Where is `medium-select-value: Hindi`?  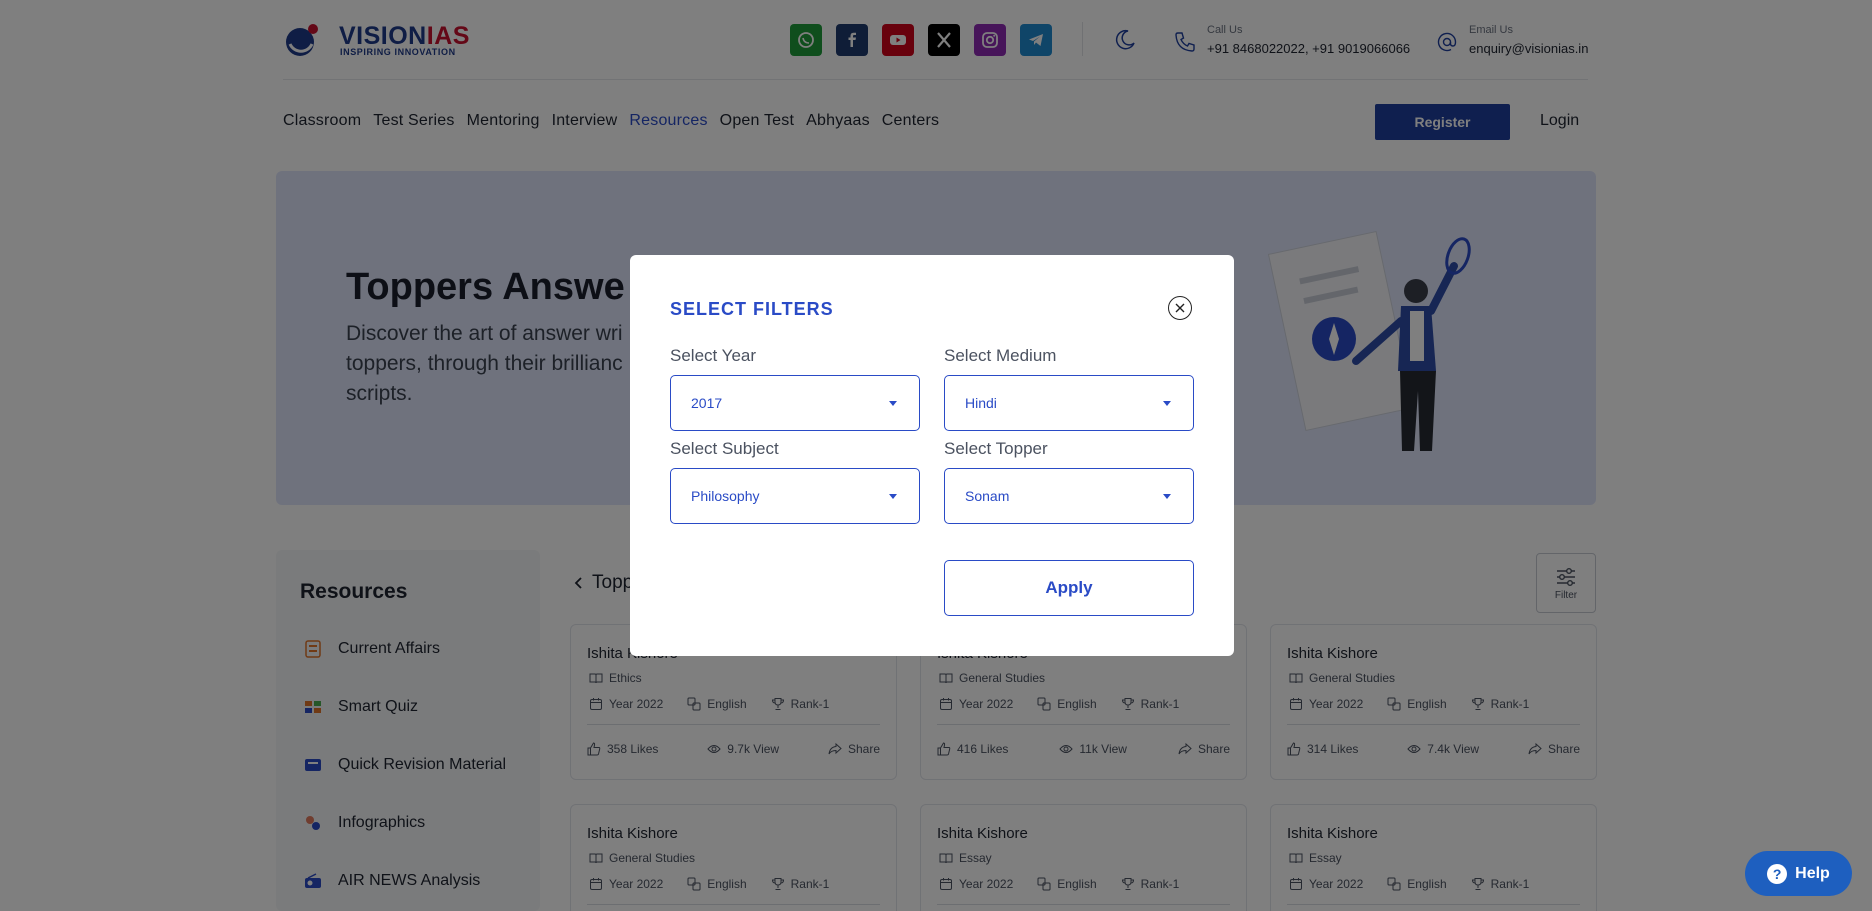
medium-select-value: Hindi is located at coordinates (981, 403).